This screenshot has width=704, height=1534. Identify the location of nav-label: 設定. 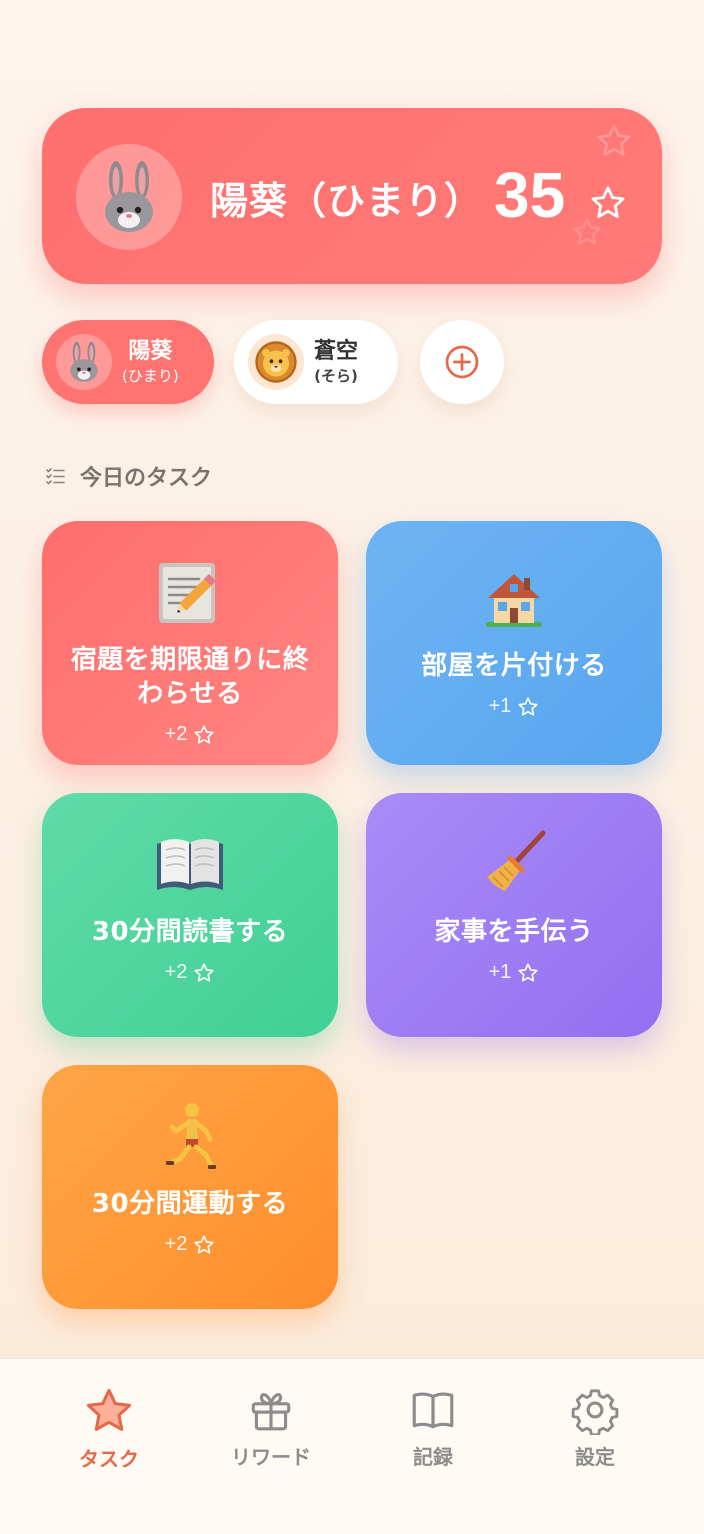
(595, 1457).